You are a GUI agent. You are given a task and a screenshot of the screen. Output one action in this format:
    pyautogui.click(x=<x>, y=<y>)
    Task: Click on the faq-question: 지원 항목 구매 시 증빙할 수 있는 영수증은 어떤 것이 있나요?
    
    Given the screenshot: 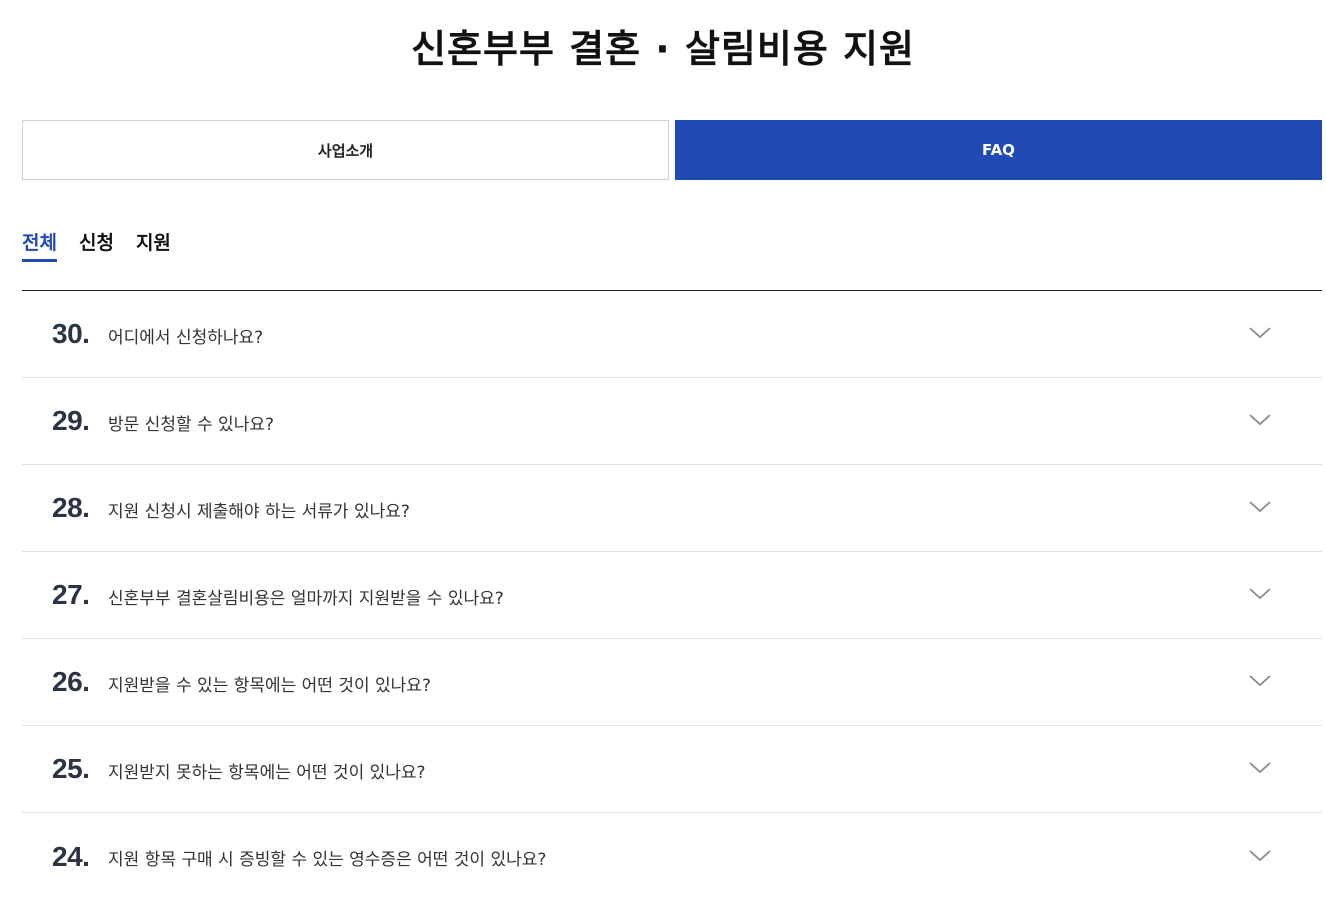 What is the action you would take?
    pyautogui.click(x=327, y=860)
    